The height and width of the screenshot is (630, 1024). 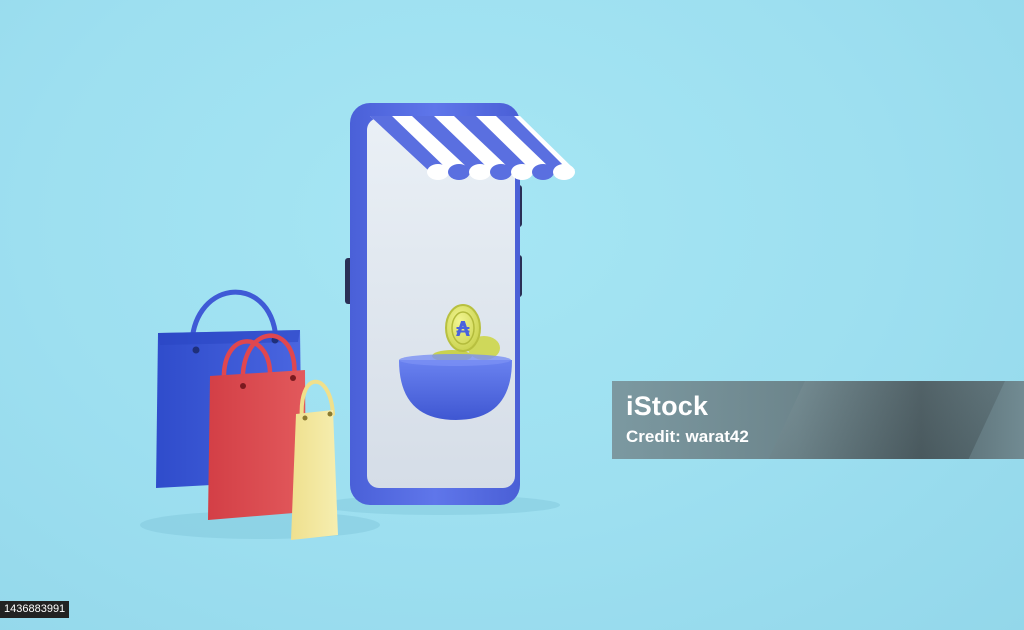 I want to click on stock-watermark: iStock Credit: warat42, so click(x=818, y=420).